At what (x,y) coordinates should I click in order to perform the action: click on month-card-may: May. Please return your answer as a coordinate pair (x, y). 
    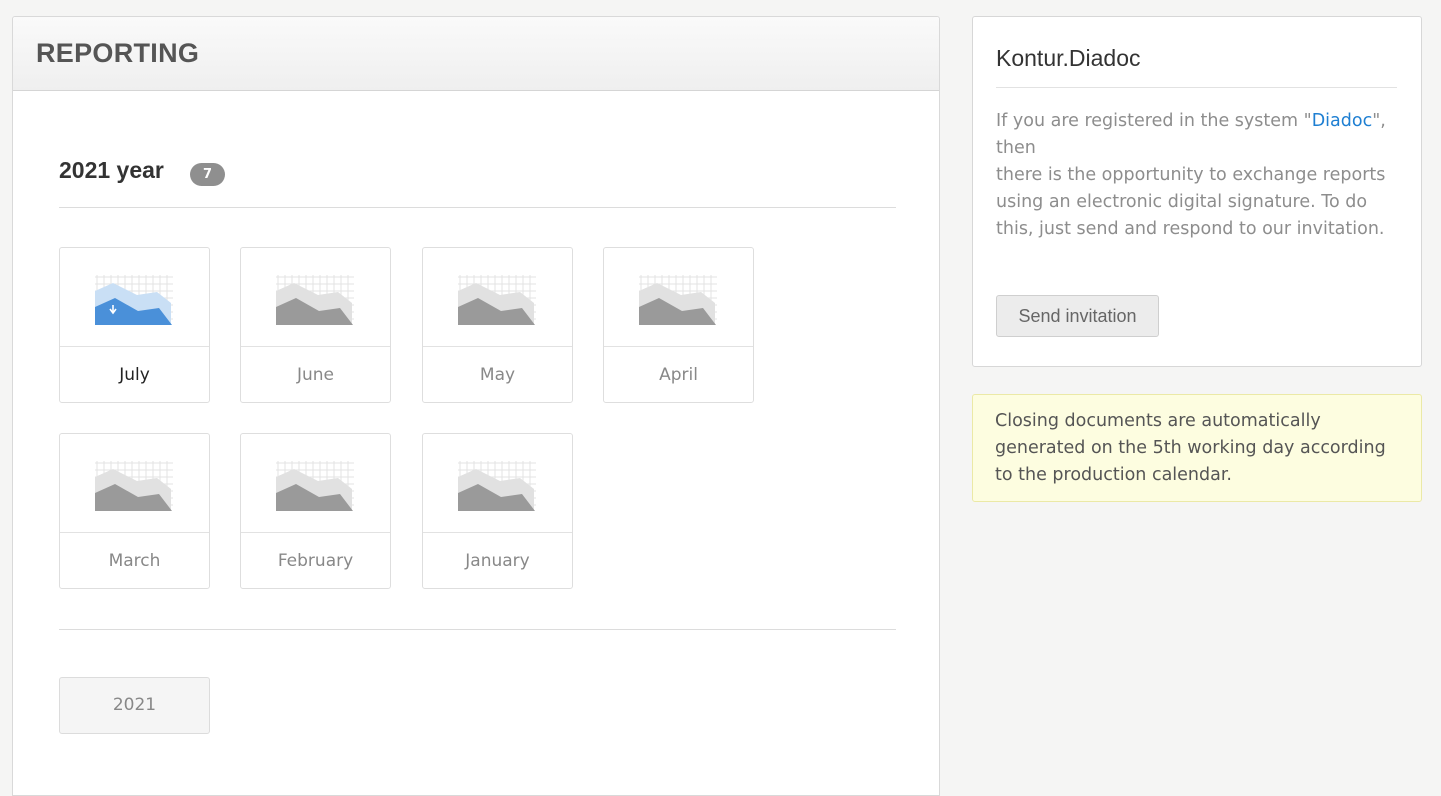
    Looking at the image, I should click on (497, 325).